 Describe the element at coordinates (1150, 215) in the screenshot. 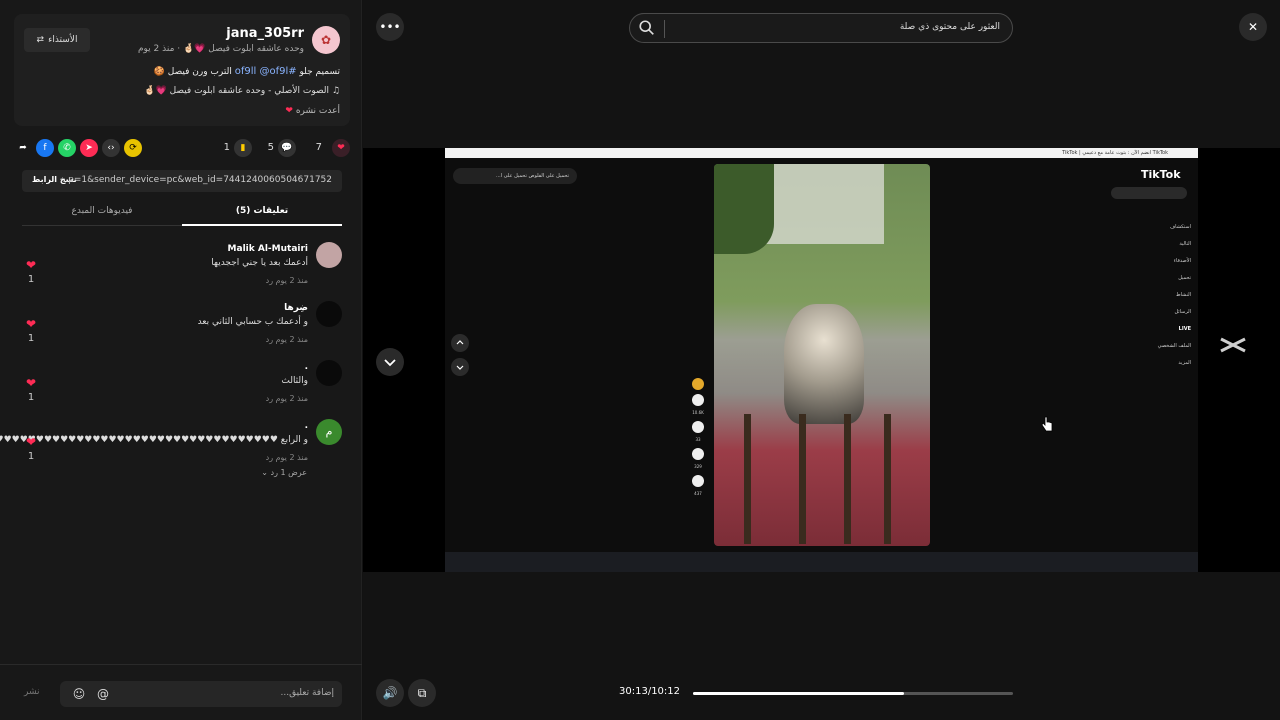

I see `inner-nav-item` at that location.